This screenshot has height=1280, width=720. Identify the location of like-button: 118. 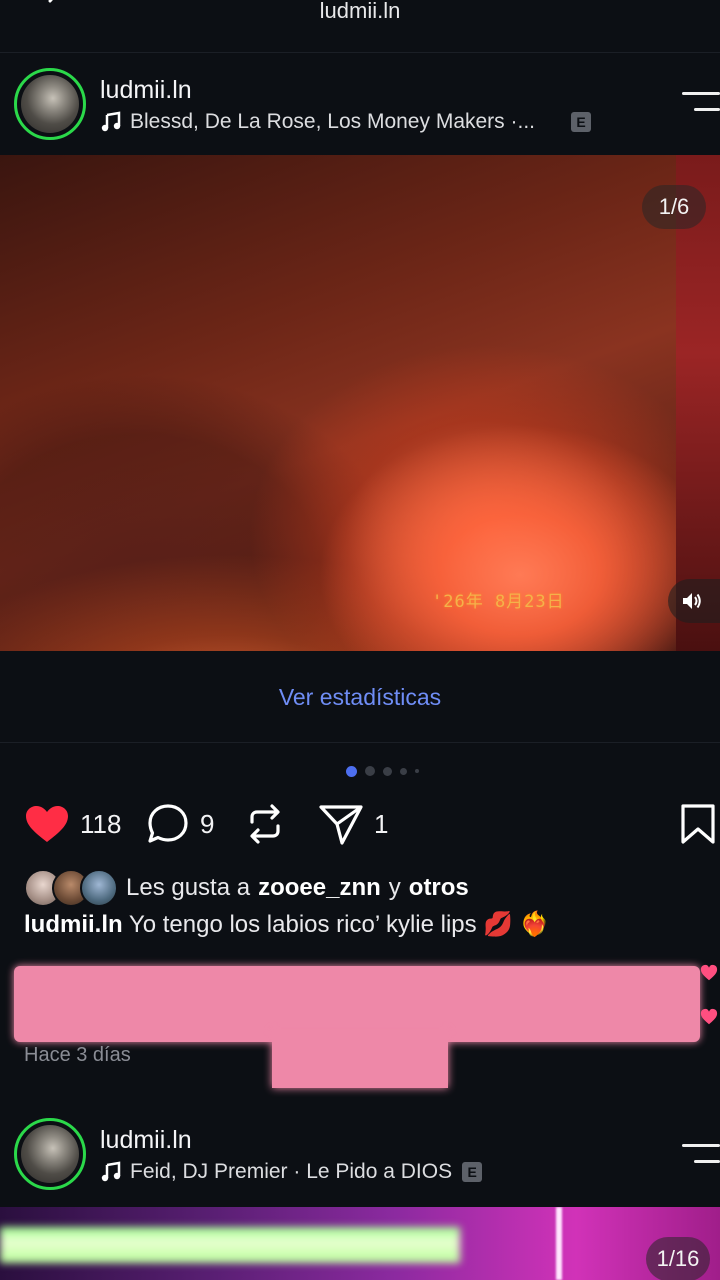
(72, 824).